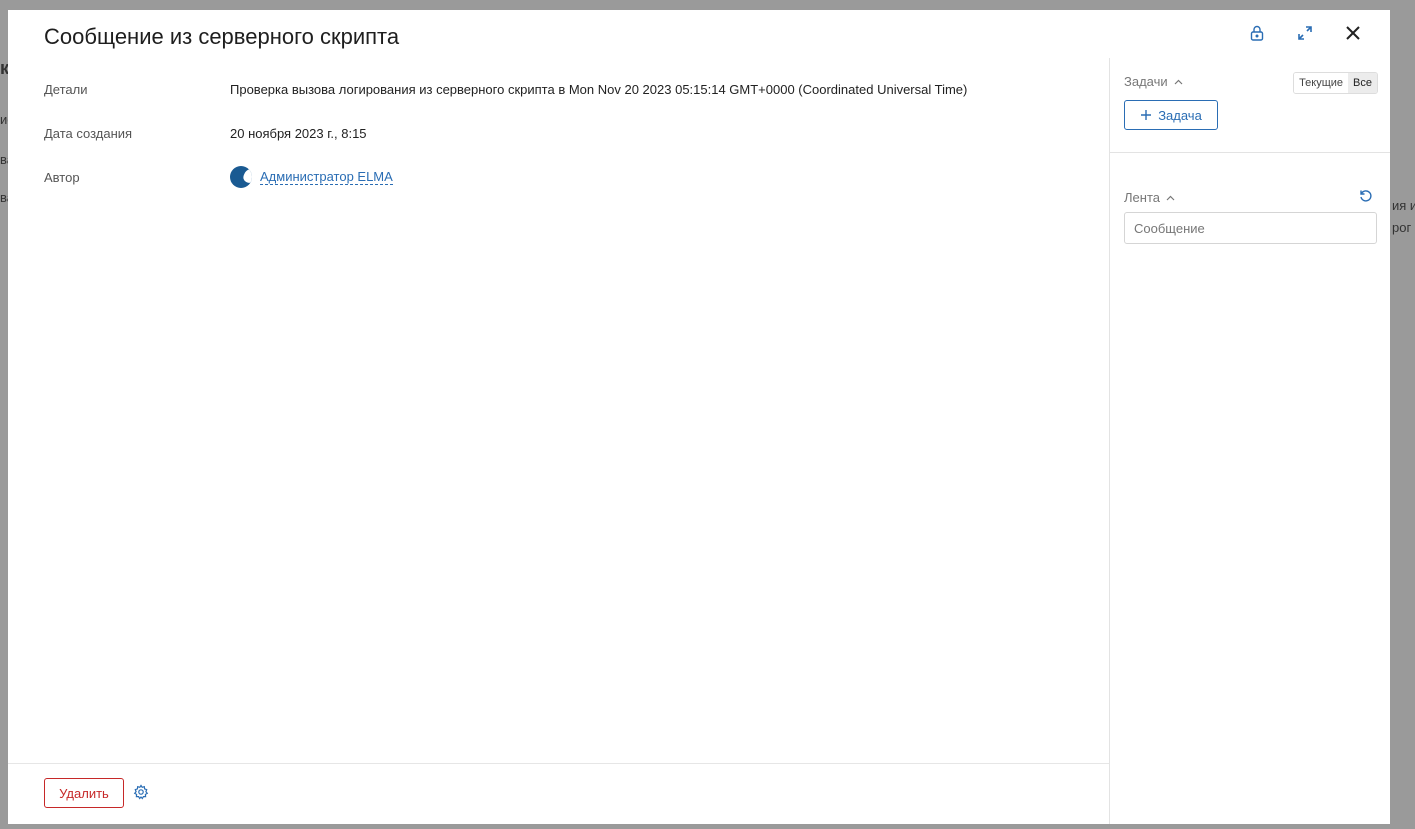 The height and width of the screenshot is (829, 1415). Describe the element at coordinates (1366, 198) in the screenshot. I see `refresh-icon` at that location.